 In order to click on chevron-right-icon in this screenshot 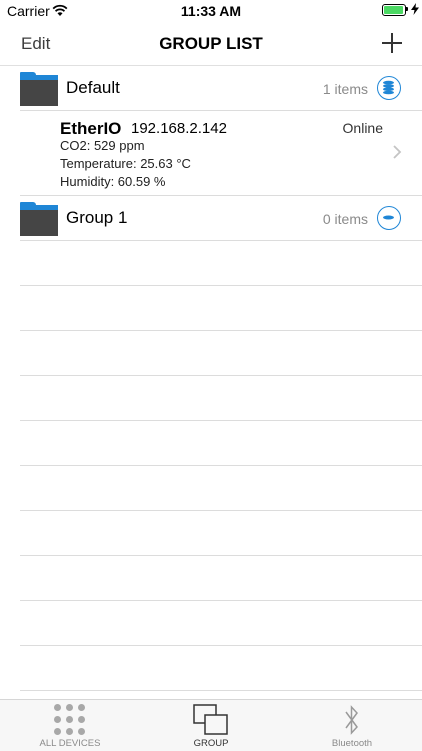, I will do `click(397, 152)`.